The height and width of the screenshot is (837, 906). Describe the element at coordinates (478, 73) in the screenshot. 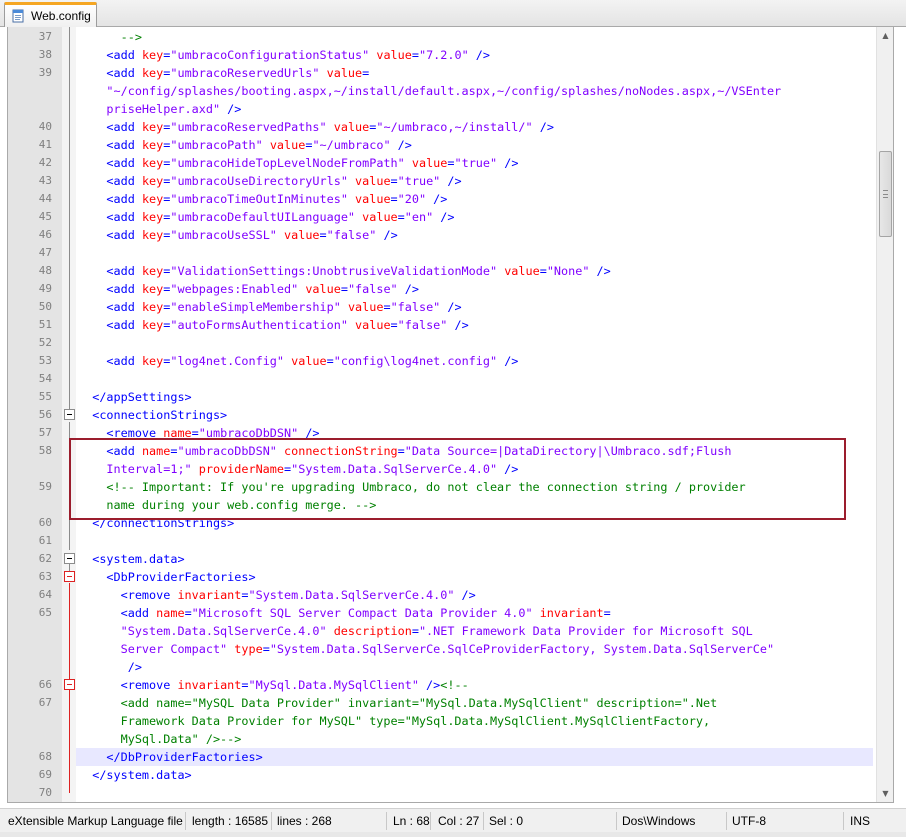

I see `code-line: <add key="umbracoReservedUrls" value=` at that location.